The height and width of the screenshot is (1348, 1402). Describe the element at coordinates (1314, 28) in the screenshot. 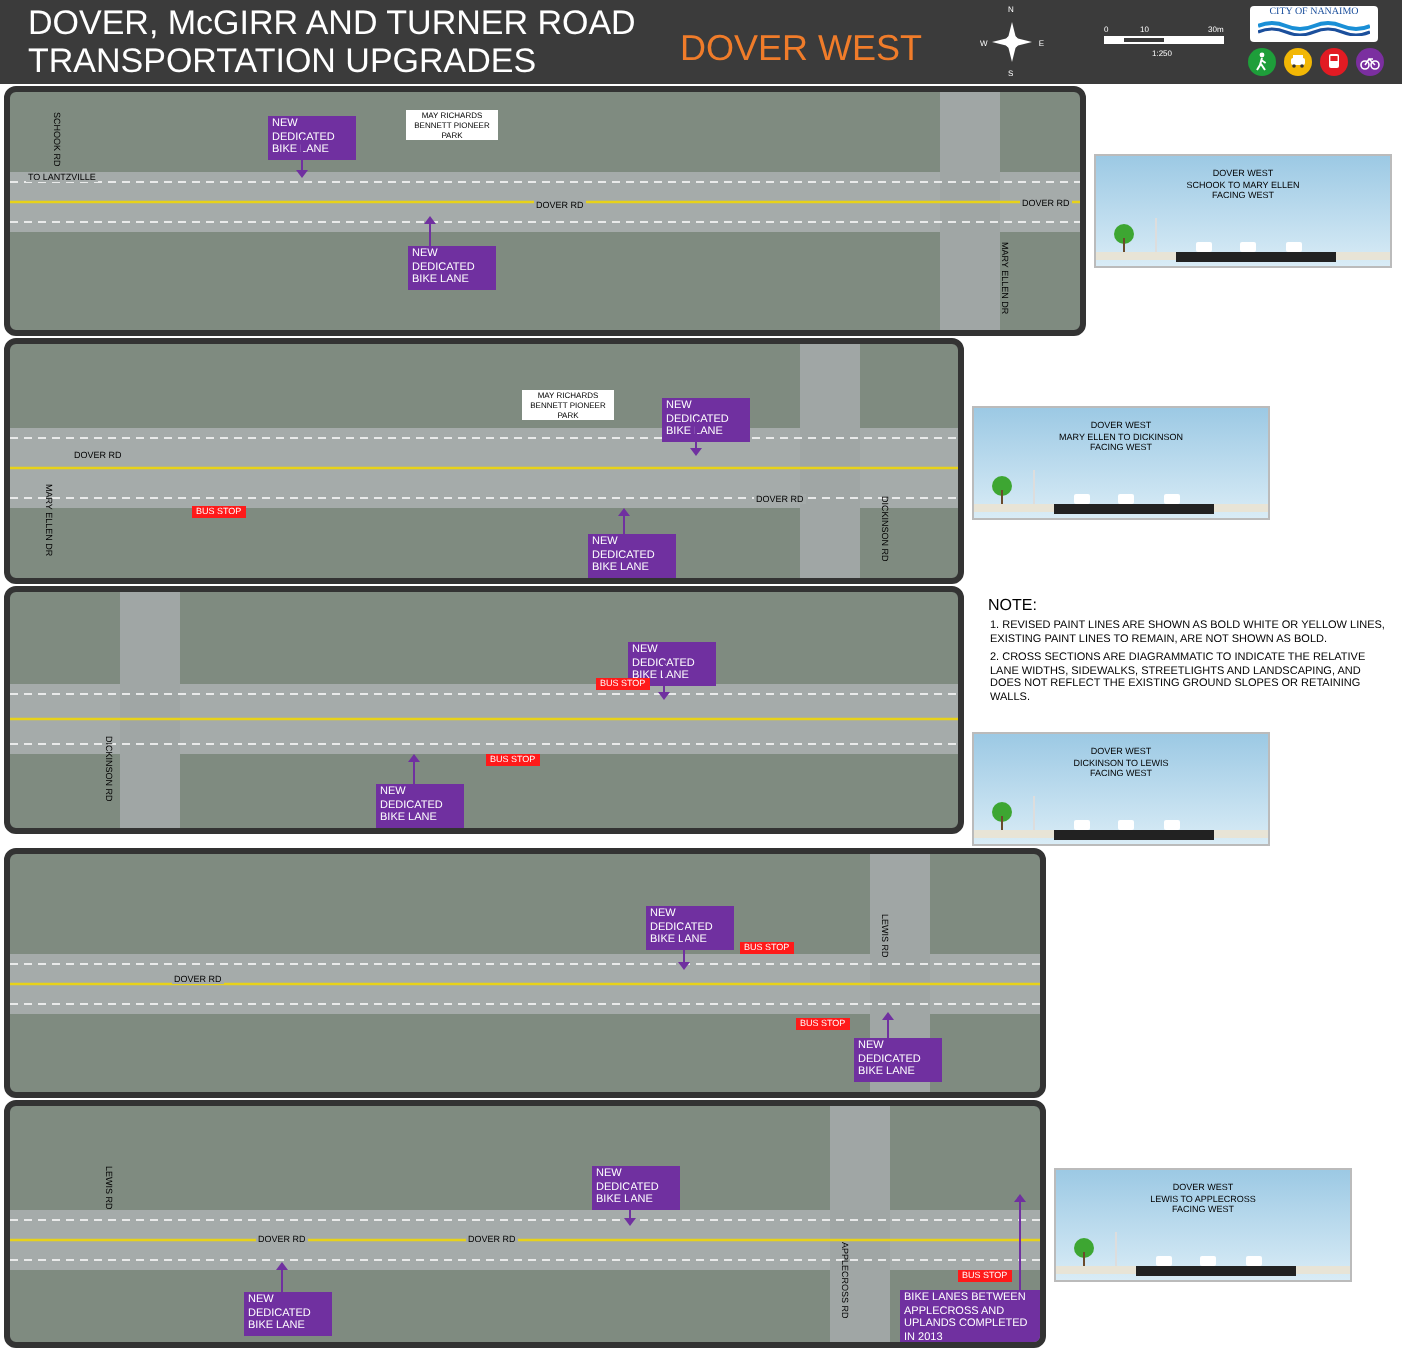

I see `wave-icon` at that location.